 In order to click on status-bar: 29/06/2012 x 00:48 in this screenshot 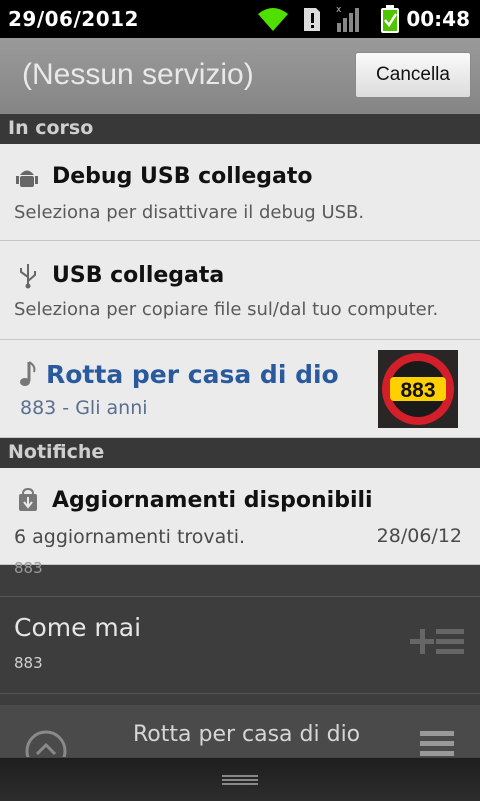, I will do `click(240, 19)`.